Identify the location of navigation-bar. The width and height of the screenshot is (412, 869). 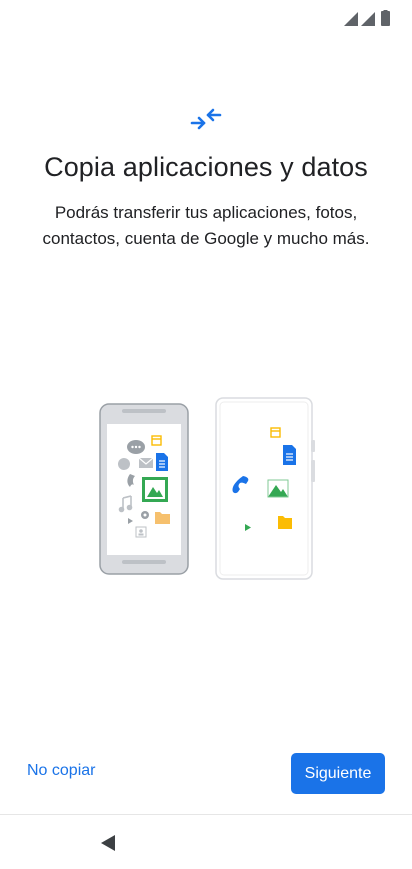
(206, 842).